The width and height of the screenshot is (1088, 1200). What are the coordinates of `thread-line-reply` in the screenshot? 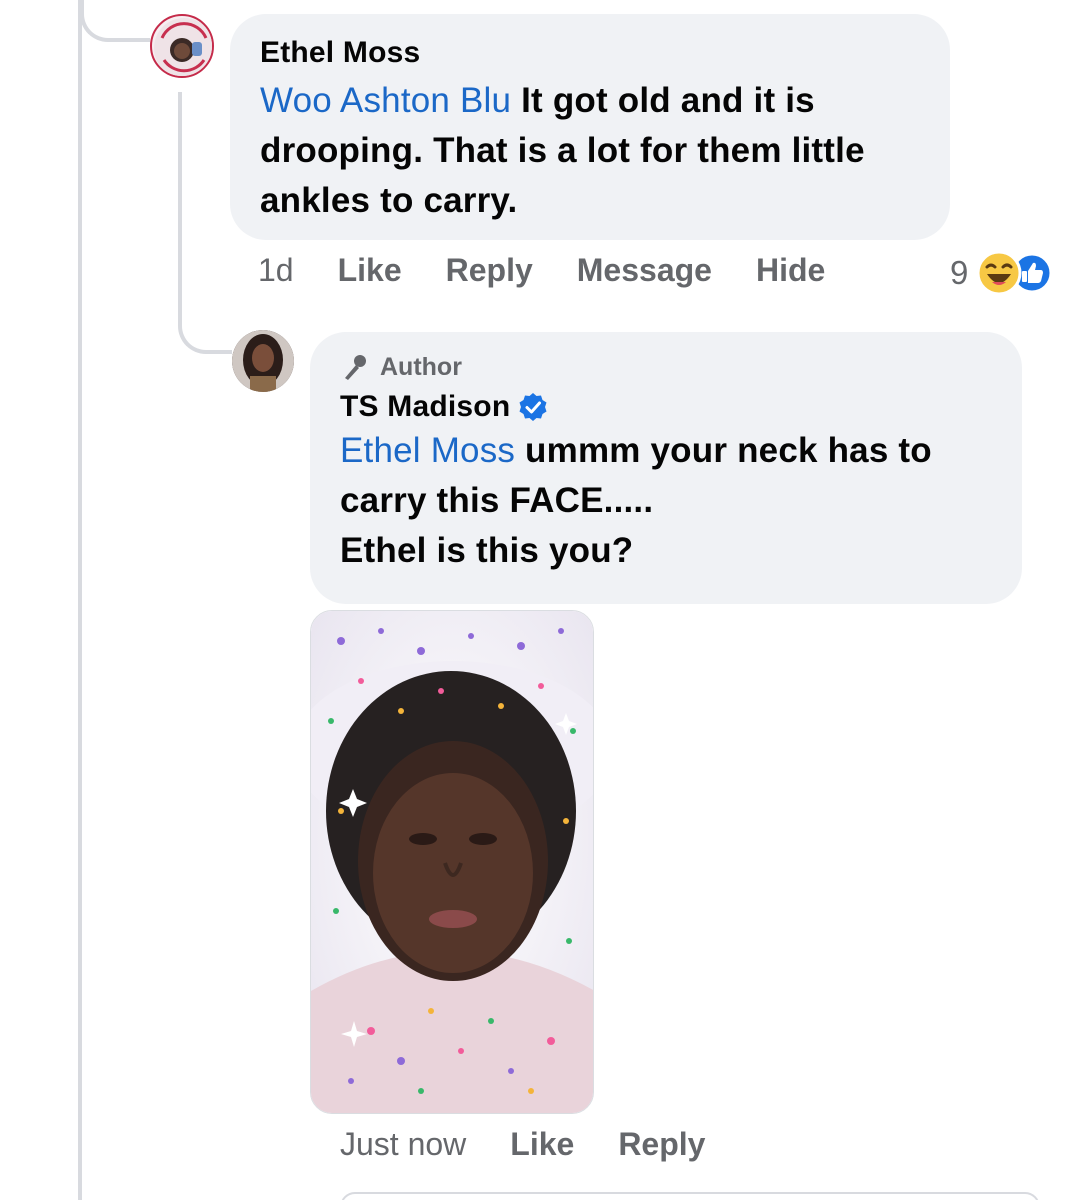 It's located at (180, 192).